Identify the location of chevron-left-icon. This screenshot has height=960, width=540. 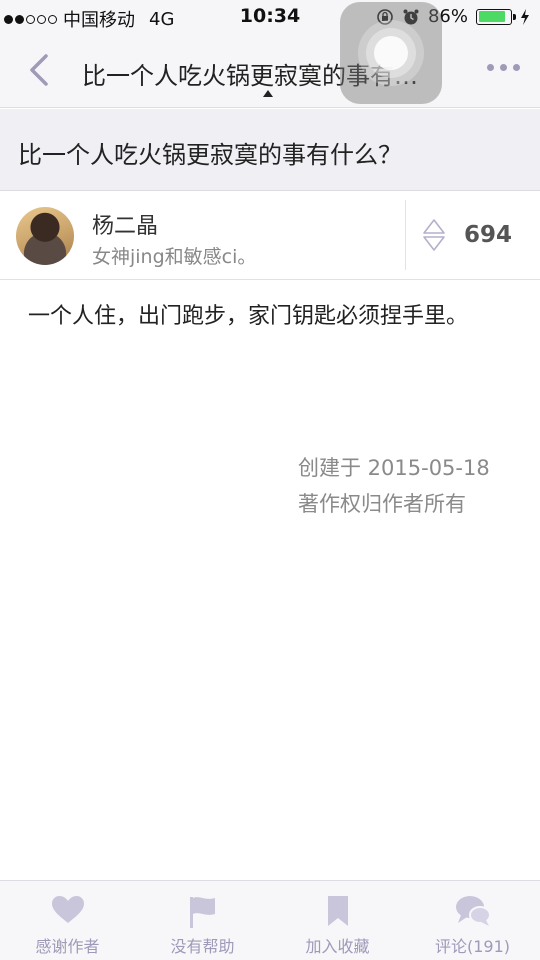
(39, 70).